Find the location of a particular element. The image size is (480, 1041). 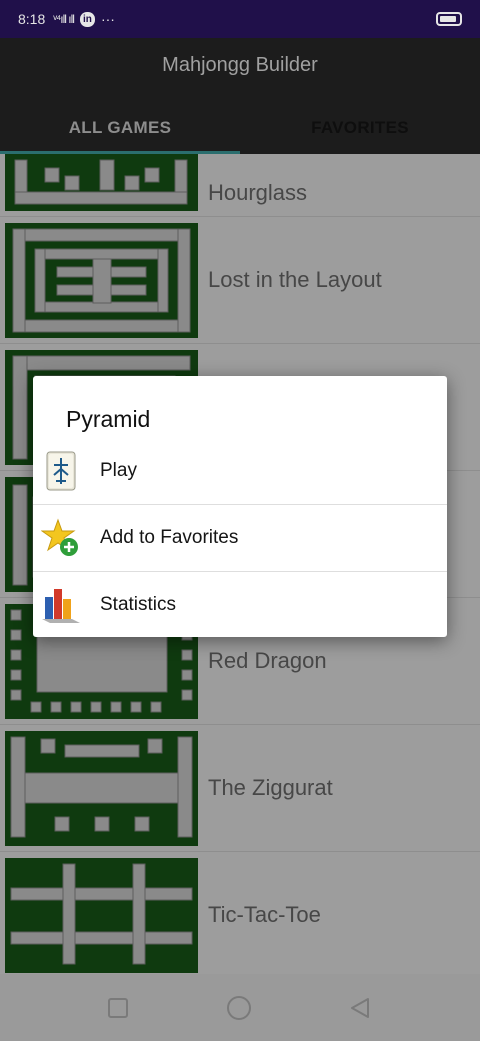

layout-name: Tic-Tac-Toe is located at coordinates (264, 914).